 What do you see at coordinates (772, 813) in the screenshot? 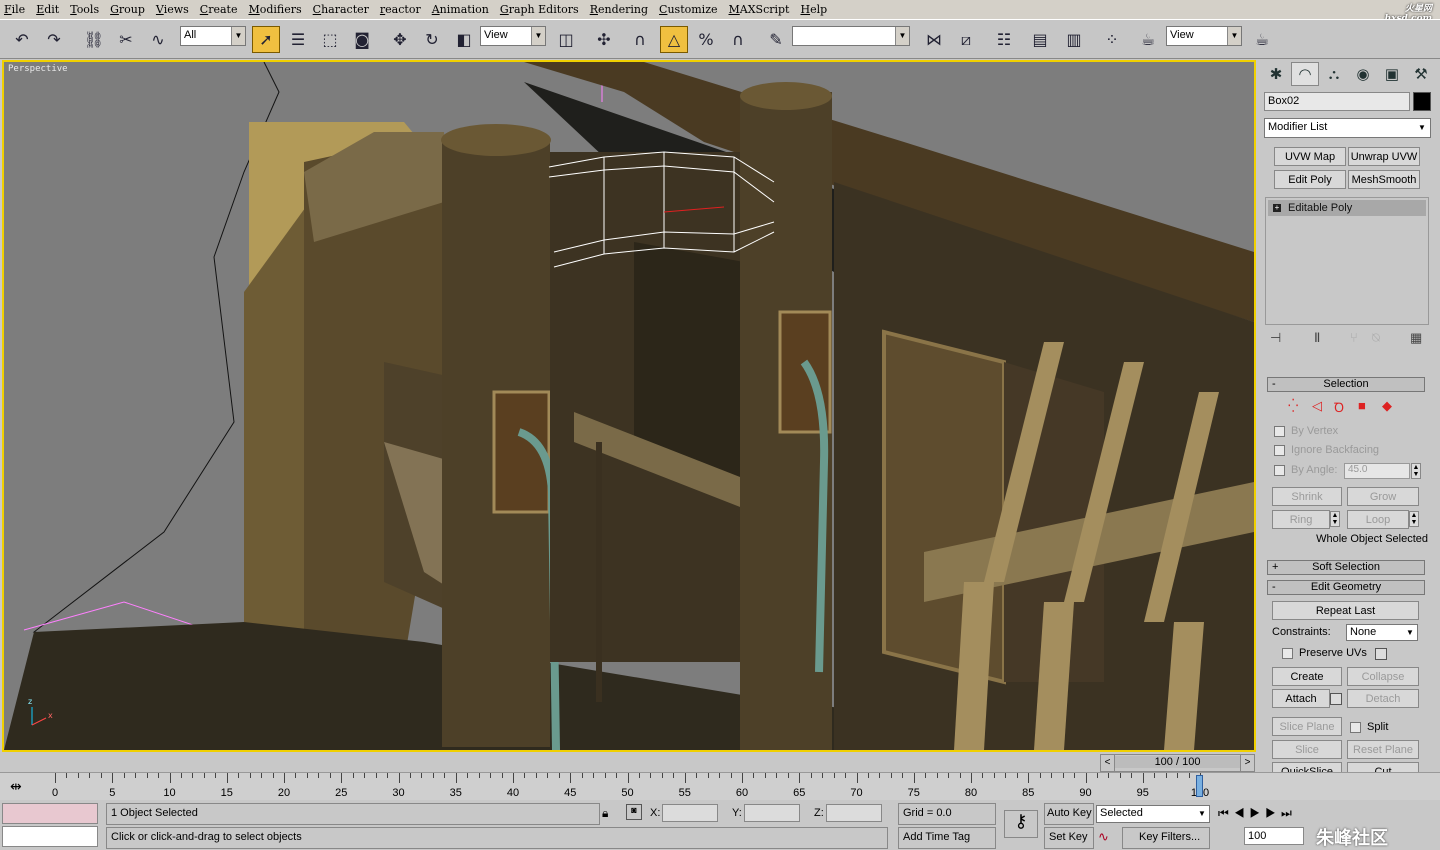
I see `y-coord-field` at bounding box center [772, 813].